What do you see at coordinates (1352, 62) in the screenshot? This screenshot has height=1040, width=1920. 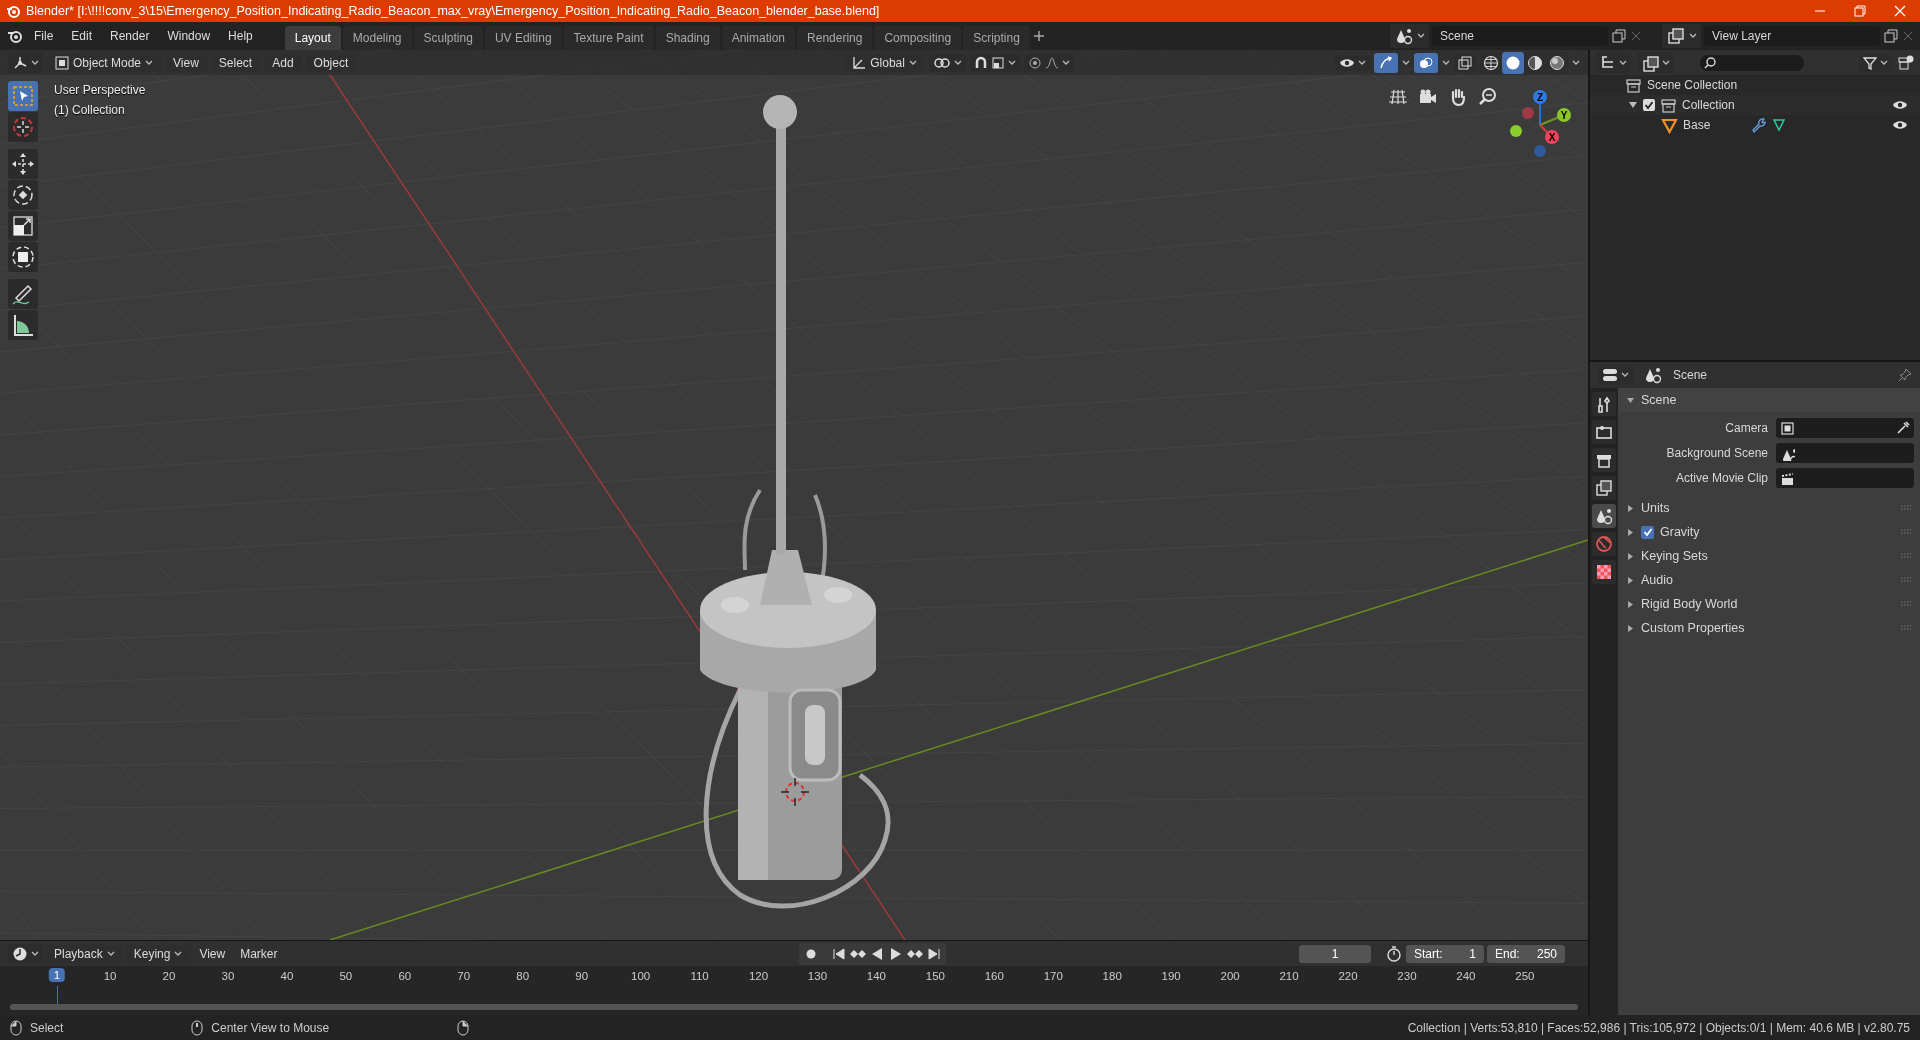 I see `visibility-button` at bounding box center [1352, 62].